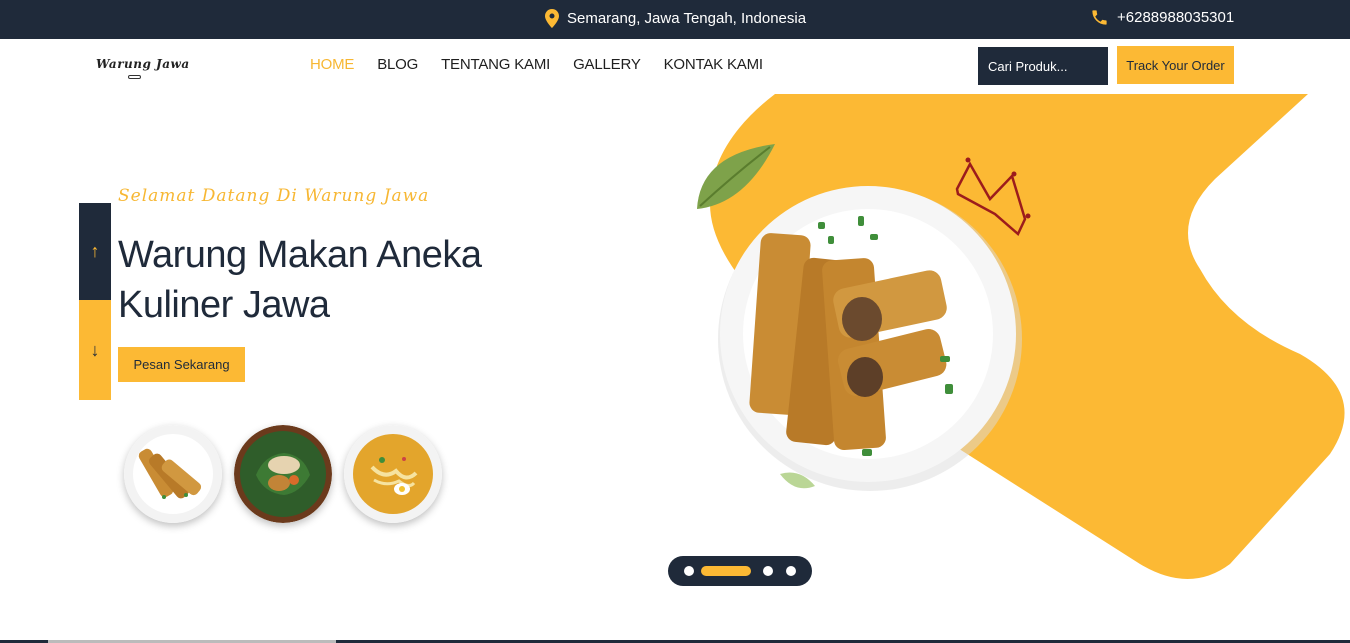 This screenshot has width=1350, height=643. I want to click on track-order-button: Track Your Order, so click(1175, 65).